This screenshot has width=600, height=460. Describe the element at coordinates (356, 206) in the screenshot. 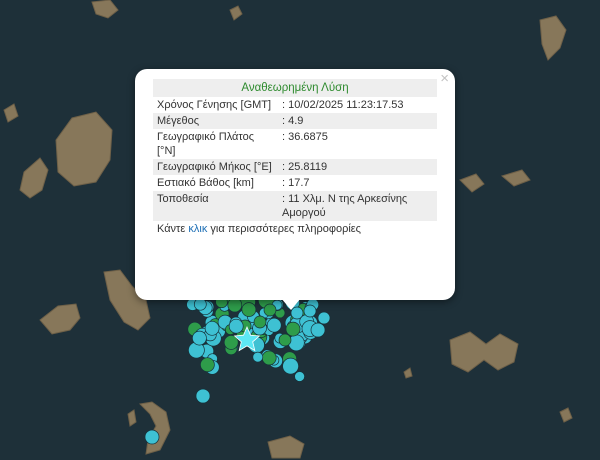

I see `location-value: : 11 Χλμ. Ν της Αρκεσίνης Αμοργού` at that location.